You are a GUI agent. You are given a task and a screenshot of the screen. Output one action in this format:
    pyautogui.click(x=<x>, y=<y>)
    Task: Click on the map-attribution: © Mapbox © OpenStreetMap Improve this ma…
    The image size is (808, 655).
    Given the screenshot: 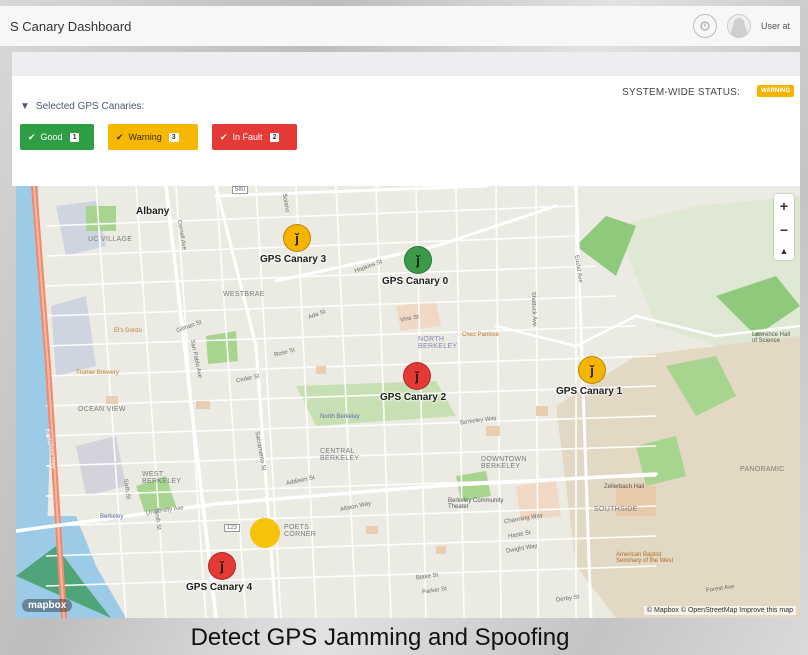 What is the action you would take?
    pyautogui.click(x=719, y=610)
    